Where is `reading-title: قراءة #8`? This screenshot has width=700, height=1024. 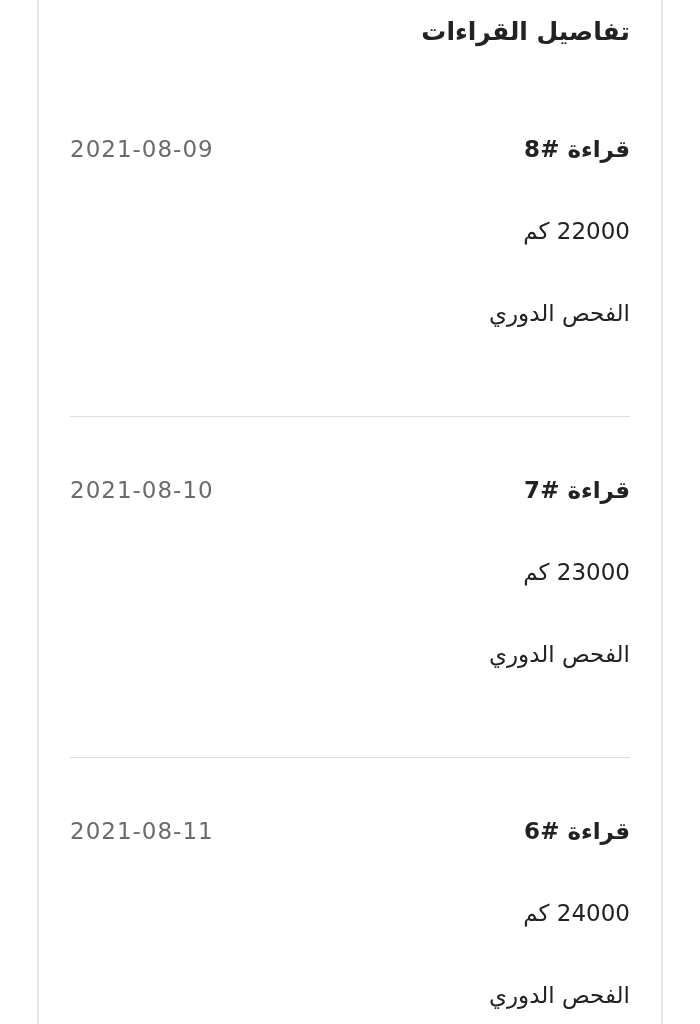 reading-title: قراءة #8 is located at coordinates (577, 149).